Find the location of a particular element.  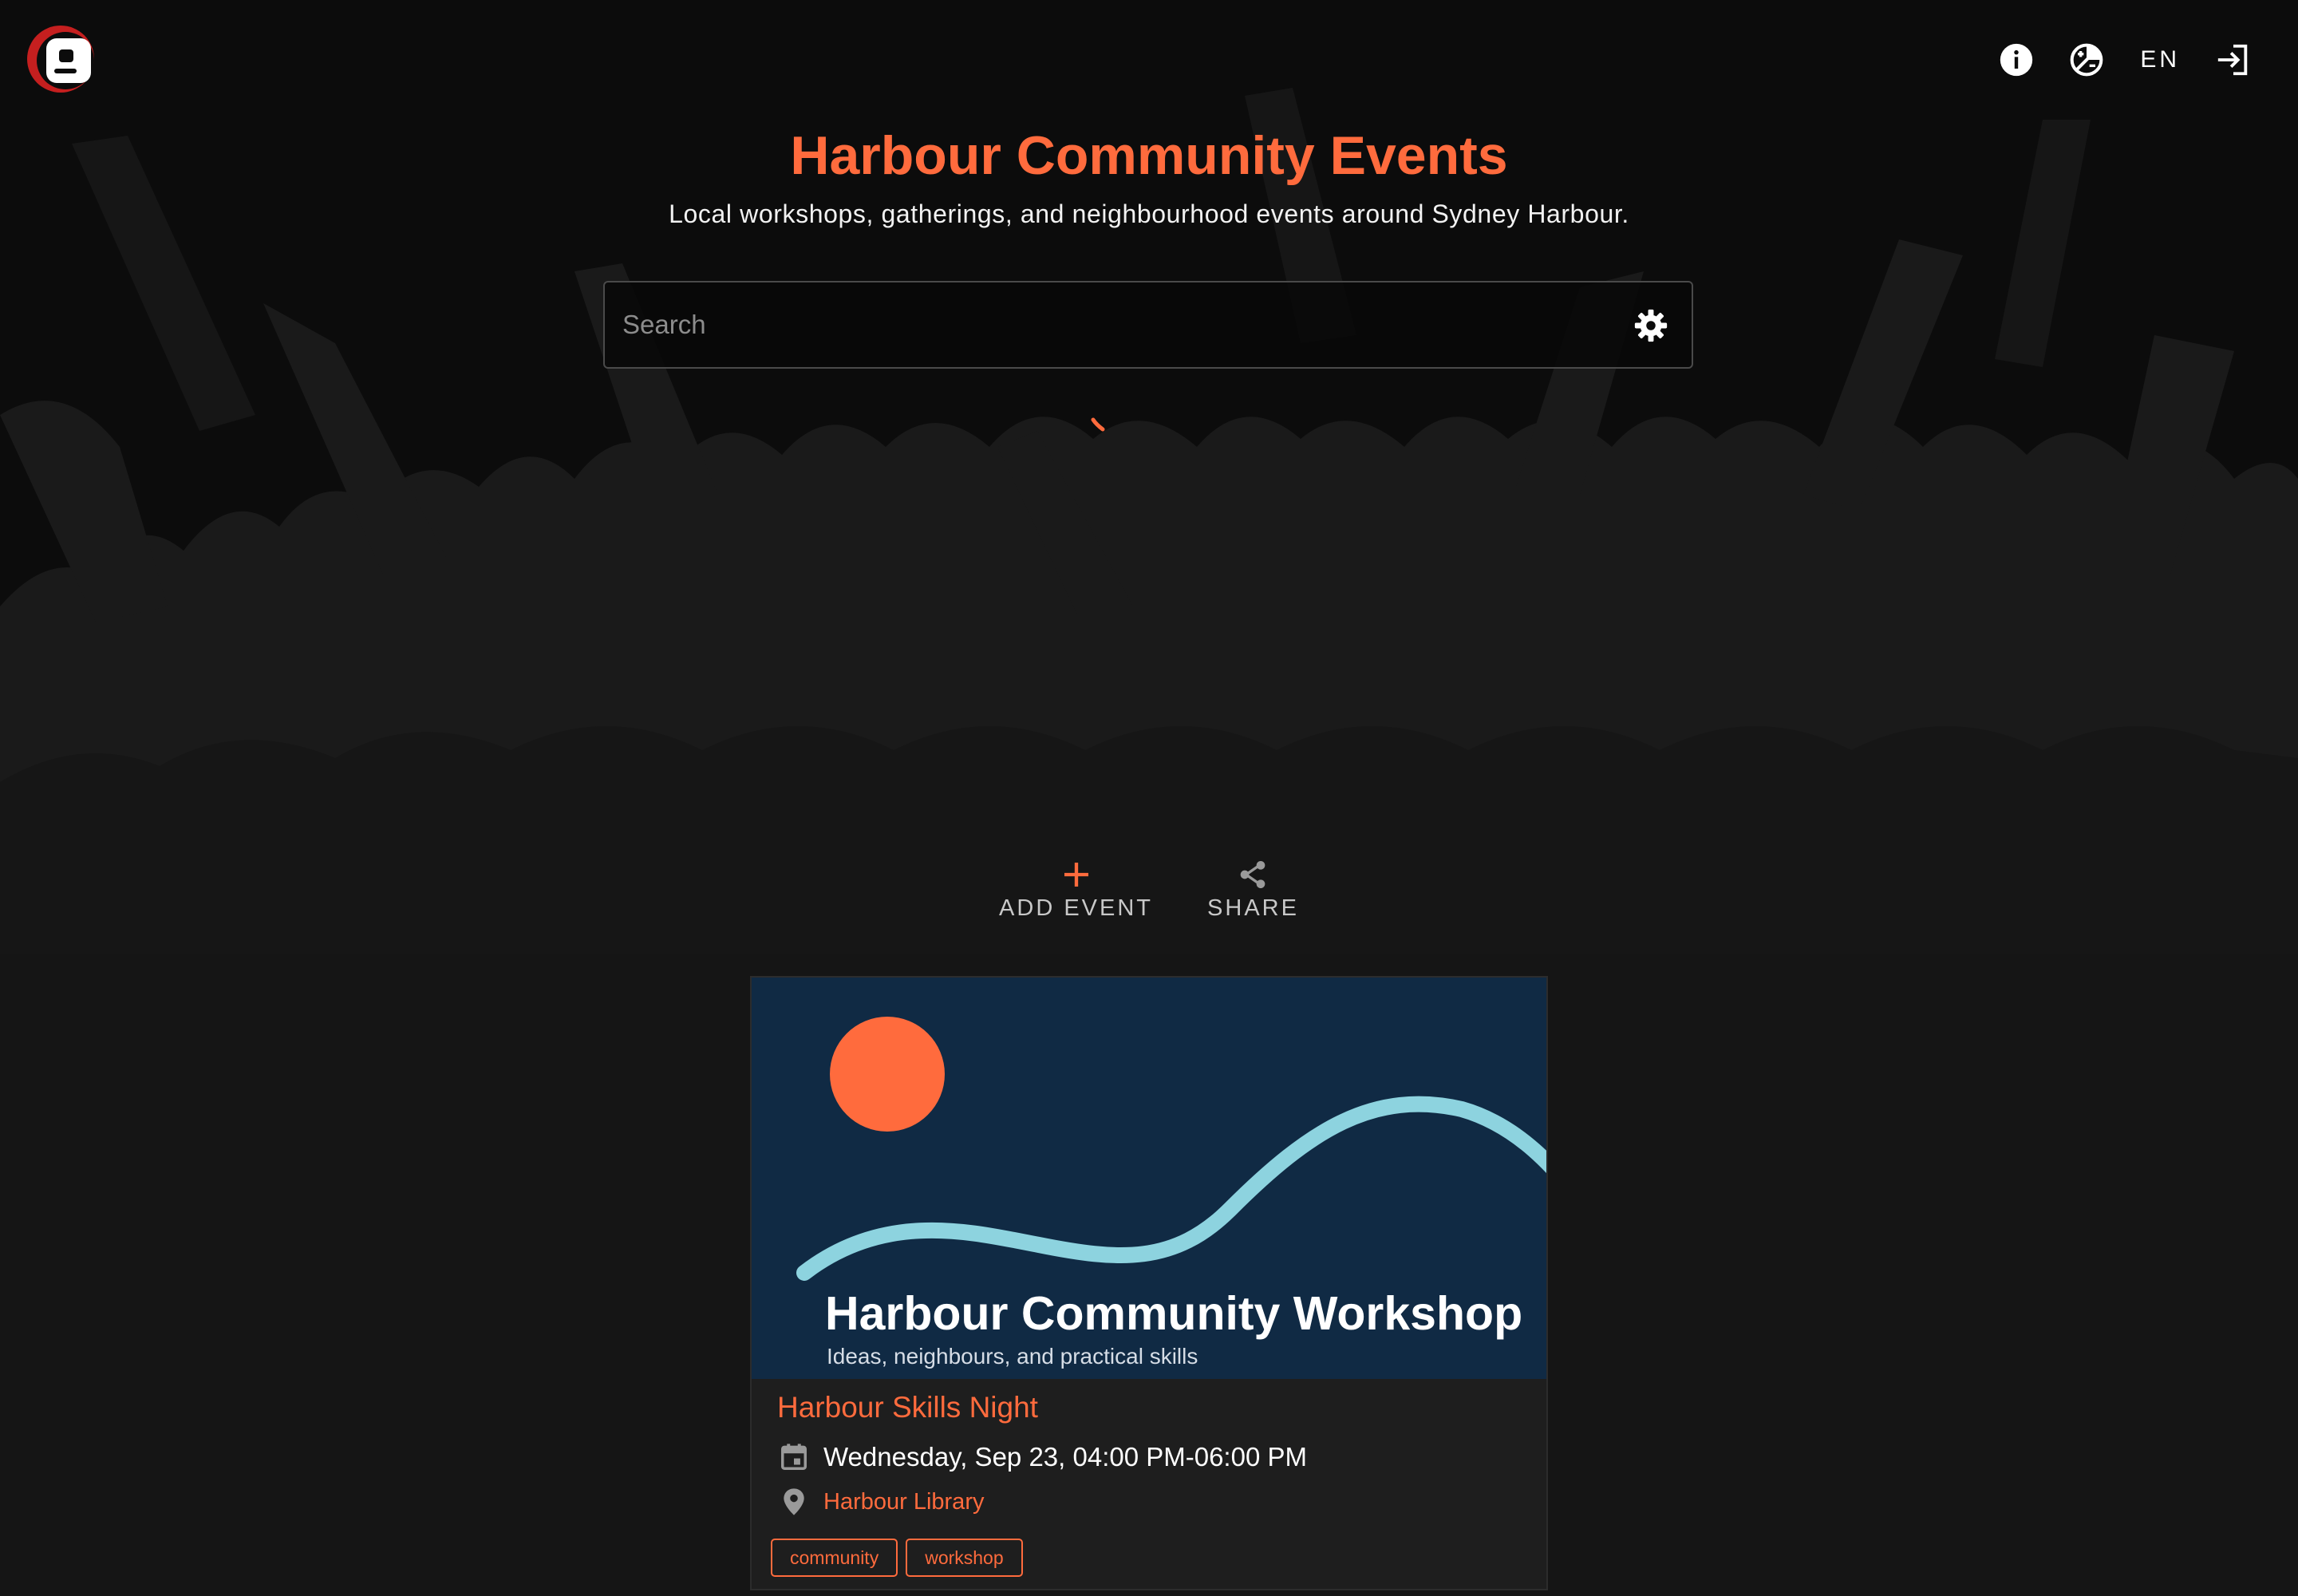

gear-icon is located at coordinates (1651, 325).